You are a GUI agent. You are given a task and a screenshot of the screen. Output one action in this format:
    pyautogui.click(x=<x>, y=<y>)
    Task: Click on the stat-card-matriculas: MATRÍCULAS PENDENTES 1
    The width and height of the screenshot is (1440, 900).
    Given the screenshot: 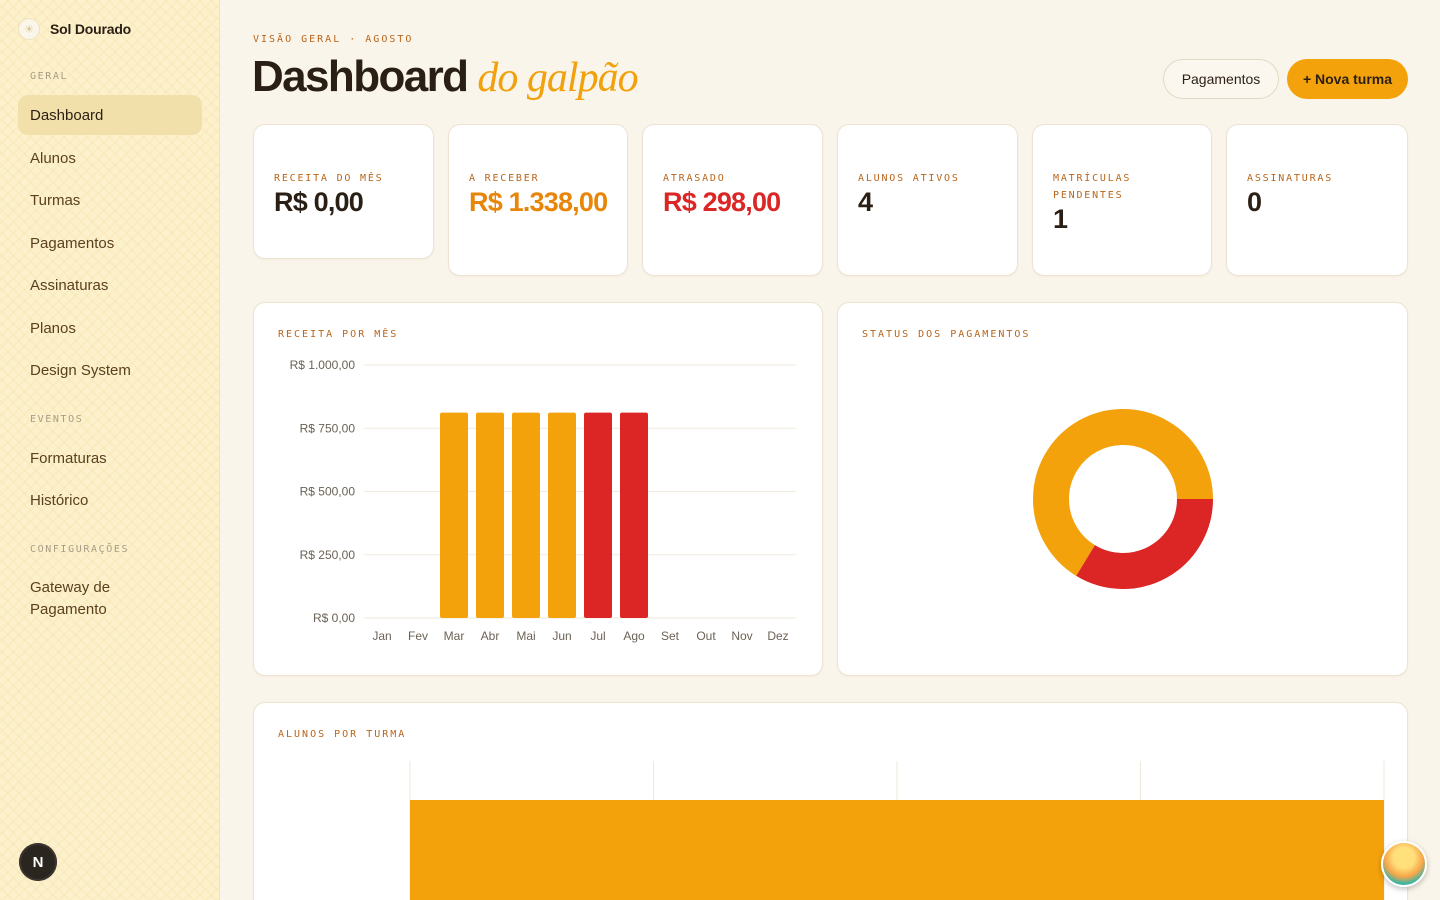 What is the action you would take?
    pyautogui.click(x=1122, y=200)
    